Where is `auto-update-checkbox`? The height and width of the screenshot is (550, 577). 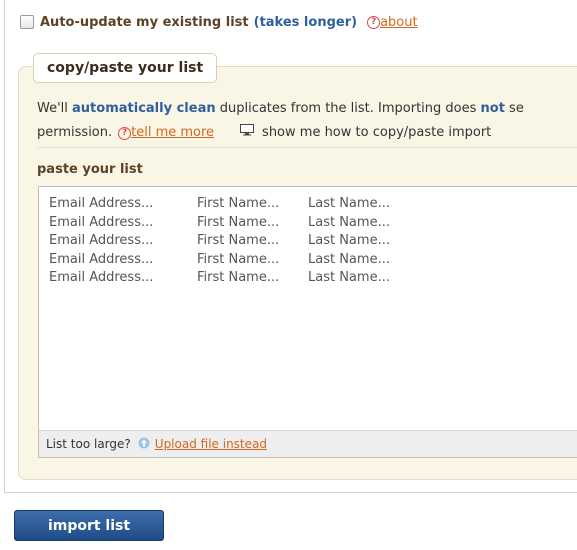 auto-update-checkbox is located at coordinates (27, 22).